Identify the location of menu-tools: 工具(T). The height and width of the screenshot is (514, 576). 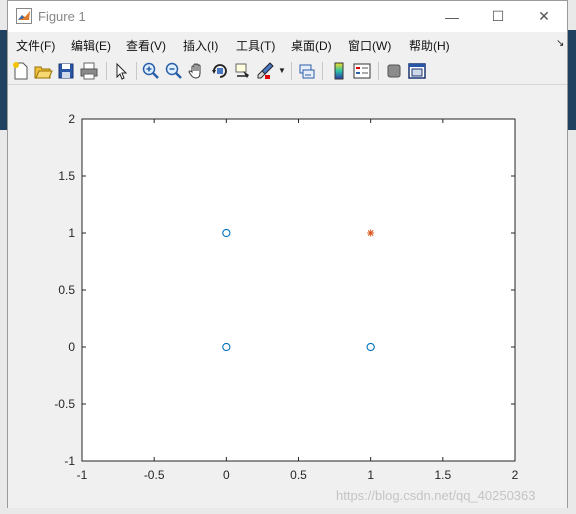
(255, 45).